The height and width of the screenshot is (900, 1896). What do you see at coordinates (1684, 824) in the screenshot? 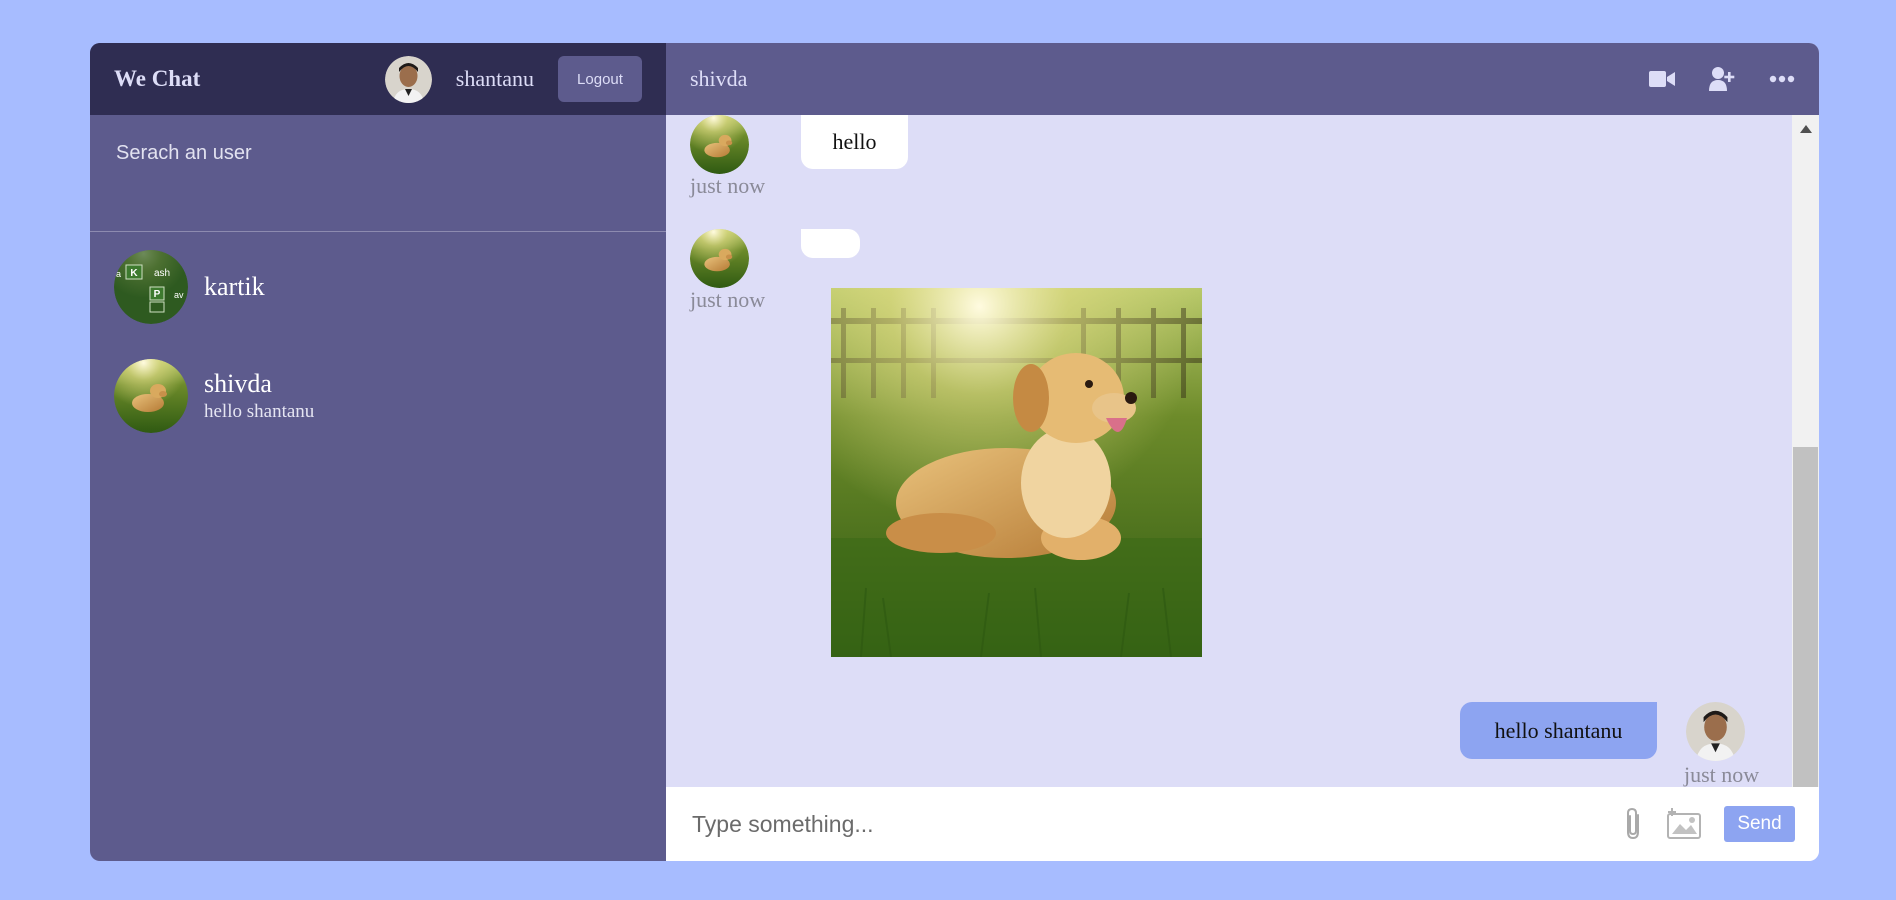
I see `add-image-icon` at bounding box center [1684, 824].